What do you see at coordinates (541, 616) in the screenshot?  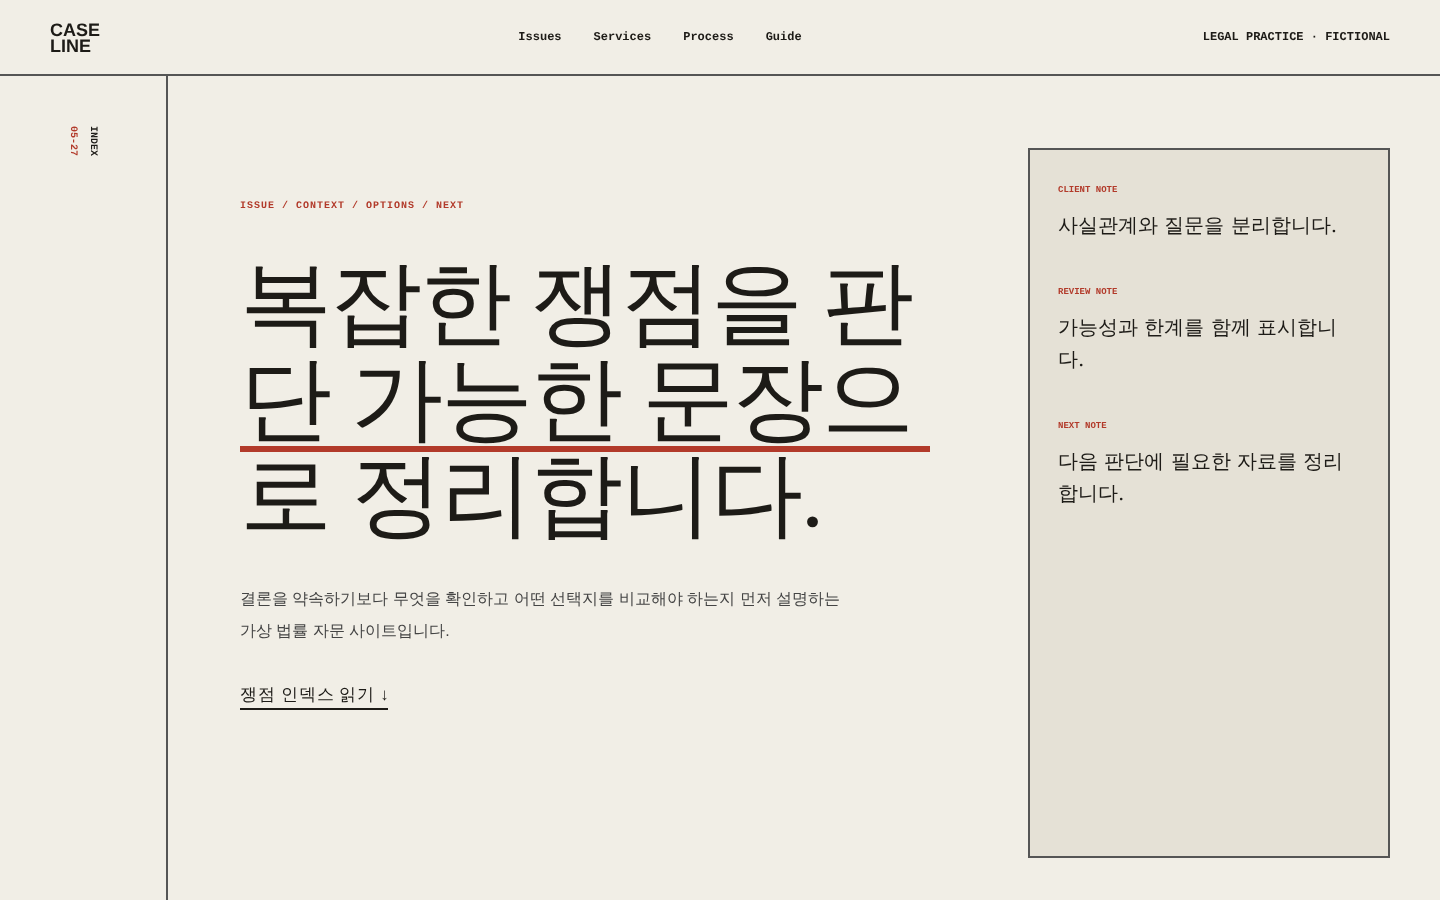 I see `description: 결론을 약속하기보다 무엇을 확인하고 어떤 선택지를 비교해야 하는지 먼저 설명하는 가상 법률 자문 사이트입니다.` at bounding box center [541, 616].